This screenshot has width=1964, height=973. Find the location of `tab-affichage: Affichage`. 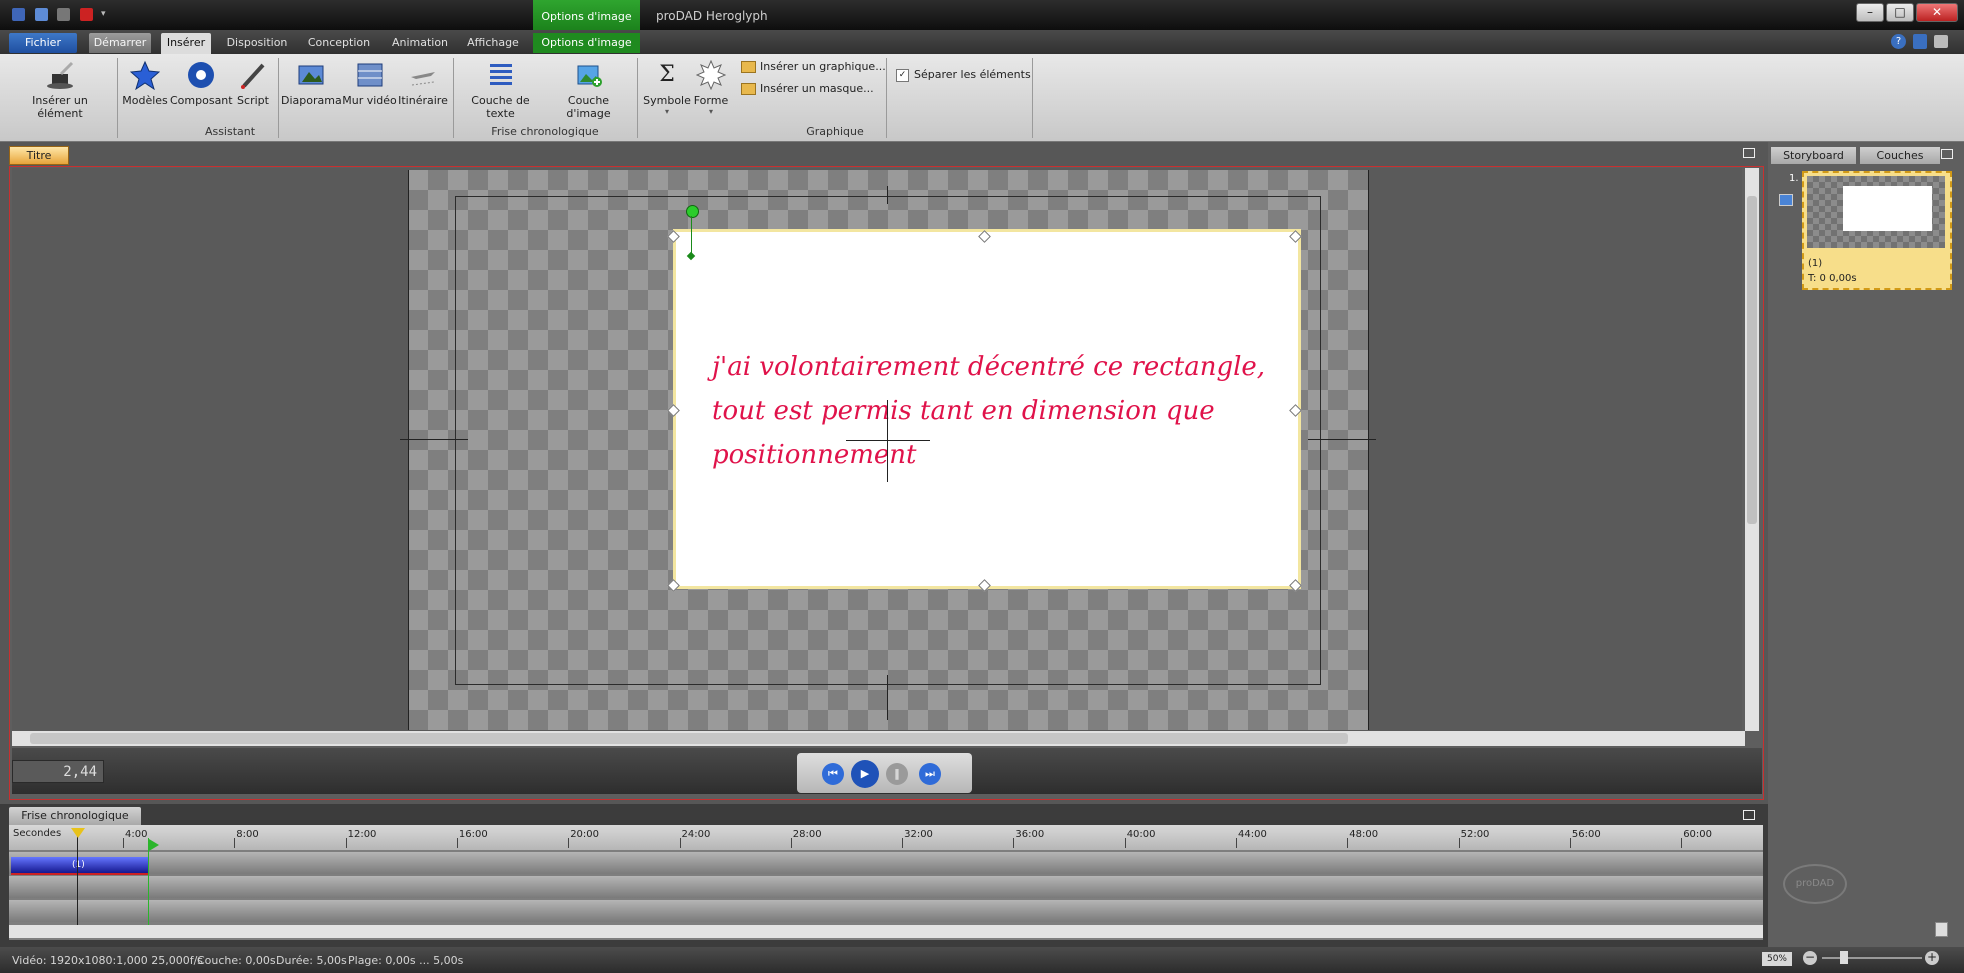

tab-affichage: Affichage is located at coordinates (493, 43).